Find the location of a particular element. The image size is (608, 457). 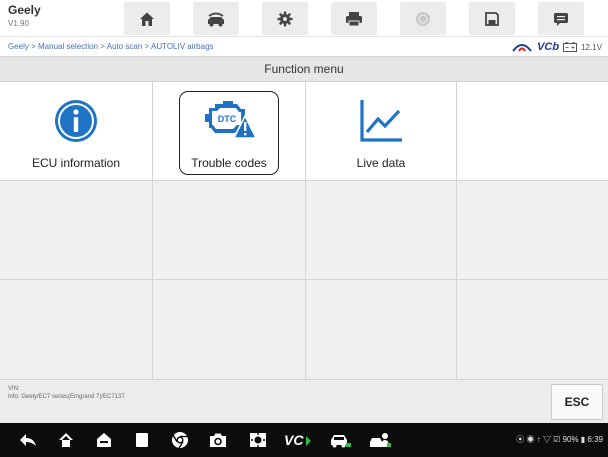

car-person-icon is located at coordinates (380, 440).